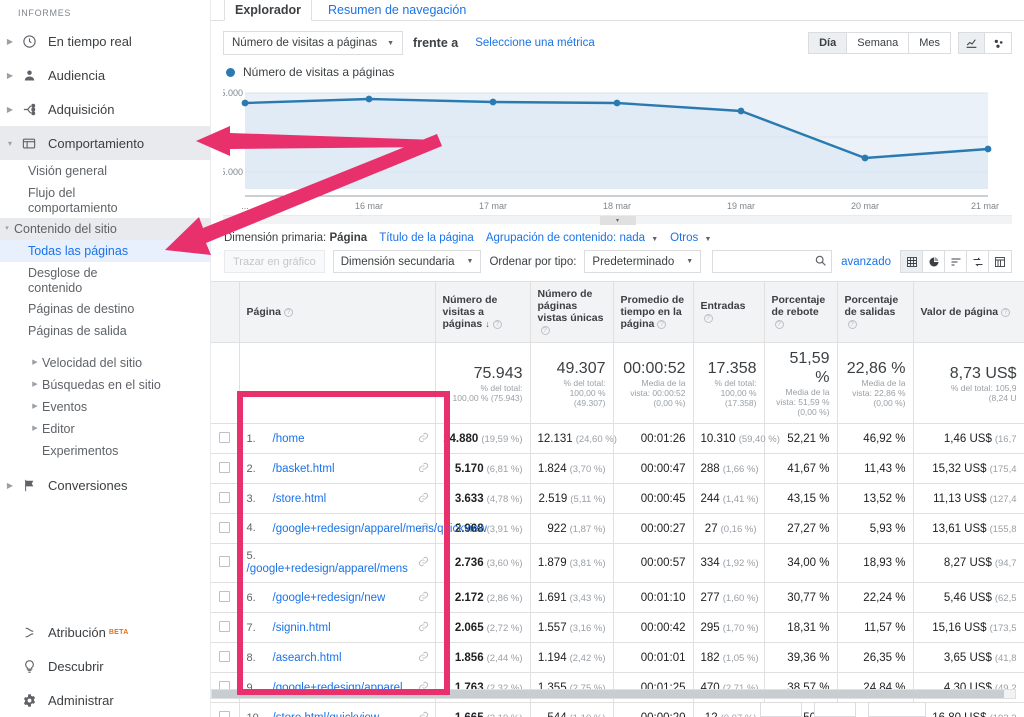  Describe the element at coordinates (956, 261) in the screenshot. I see `performance-view-icon` at that location.